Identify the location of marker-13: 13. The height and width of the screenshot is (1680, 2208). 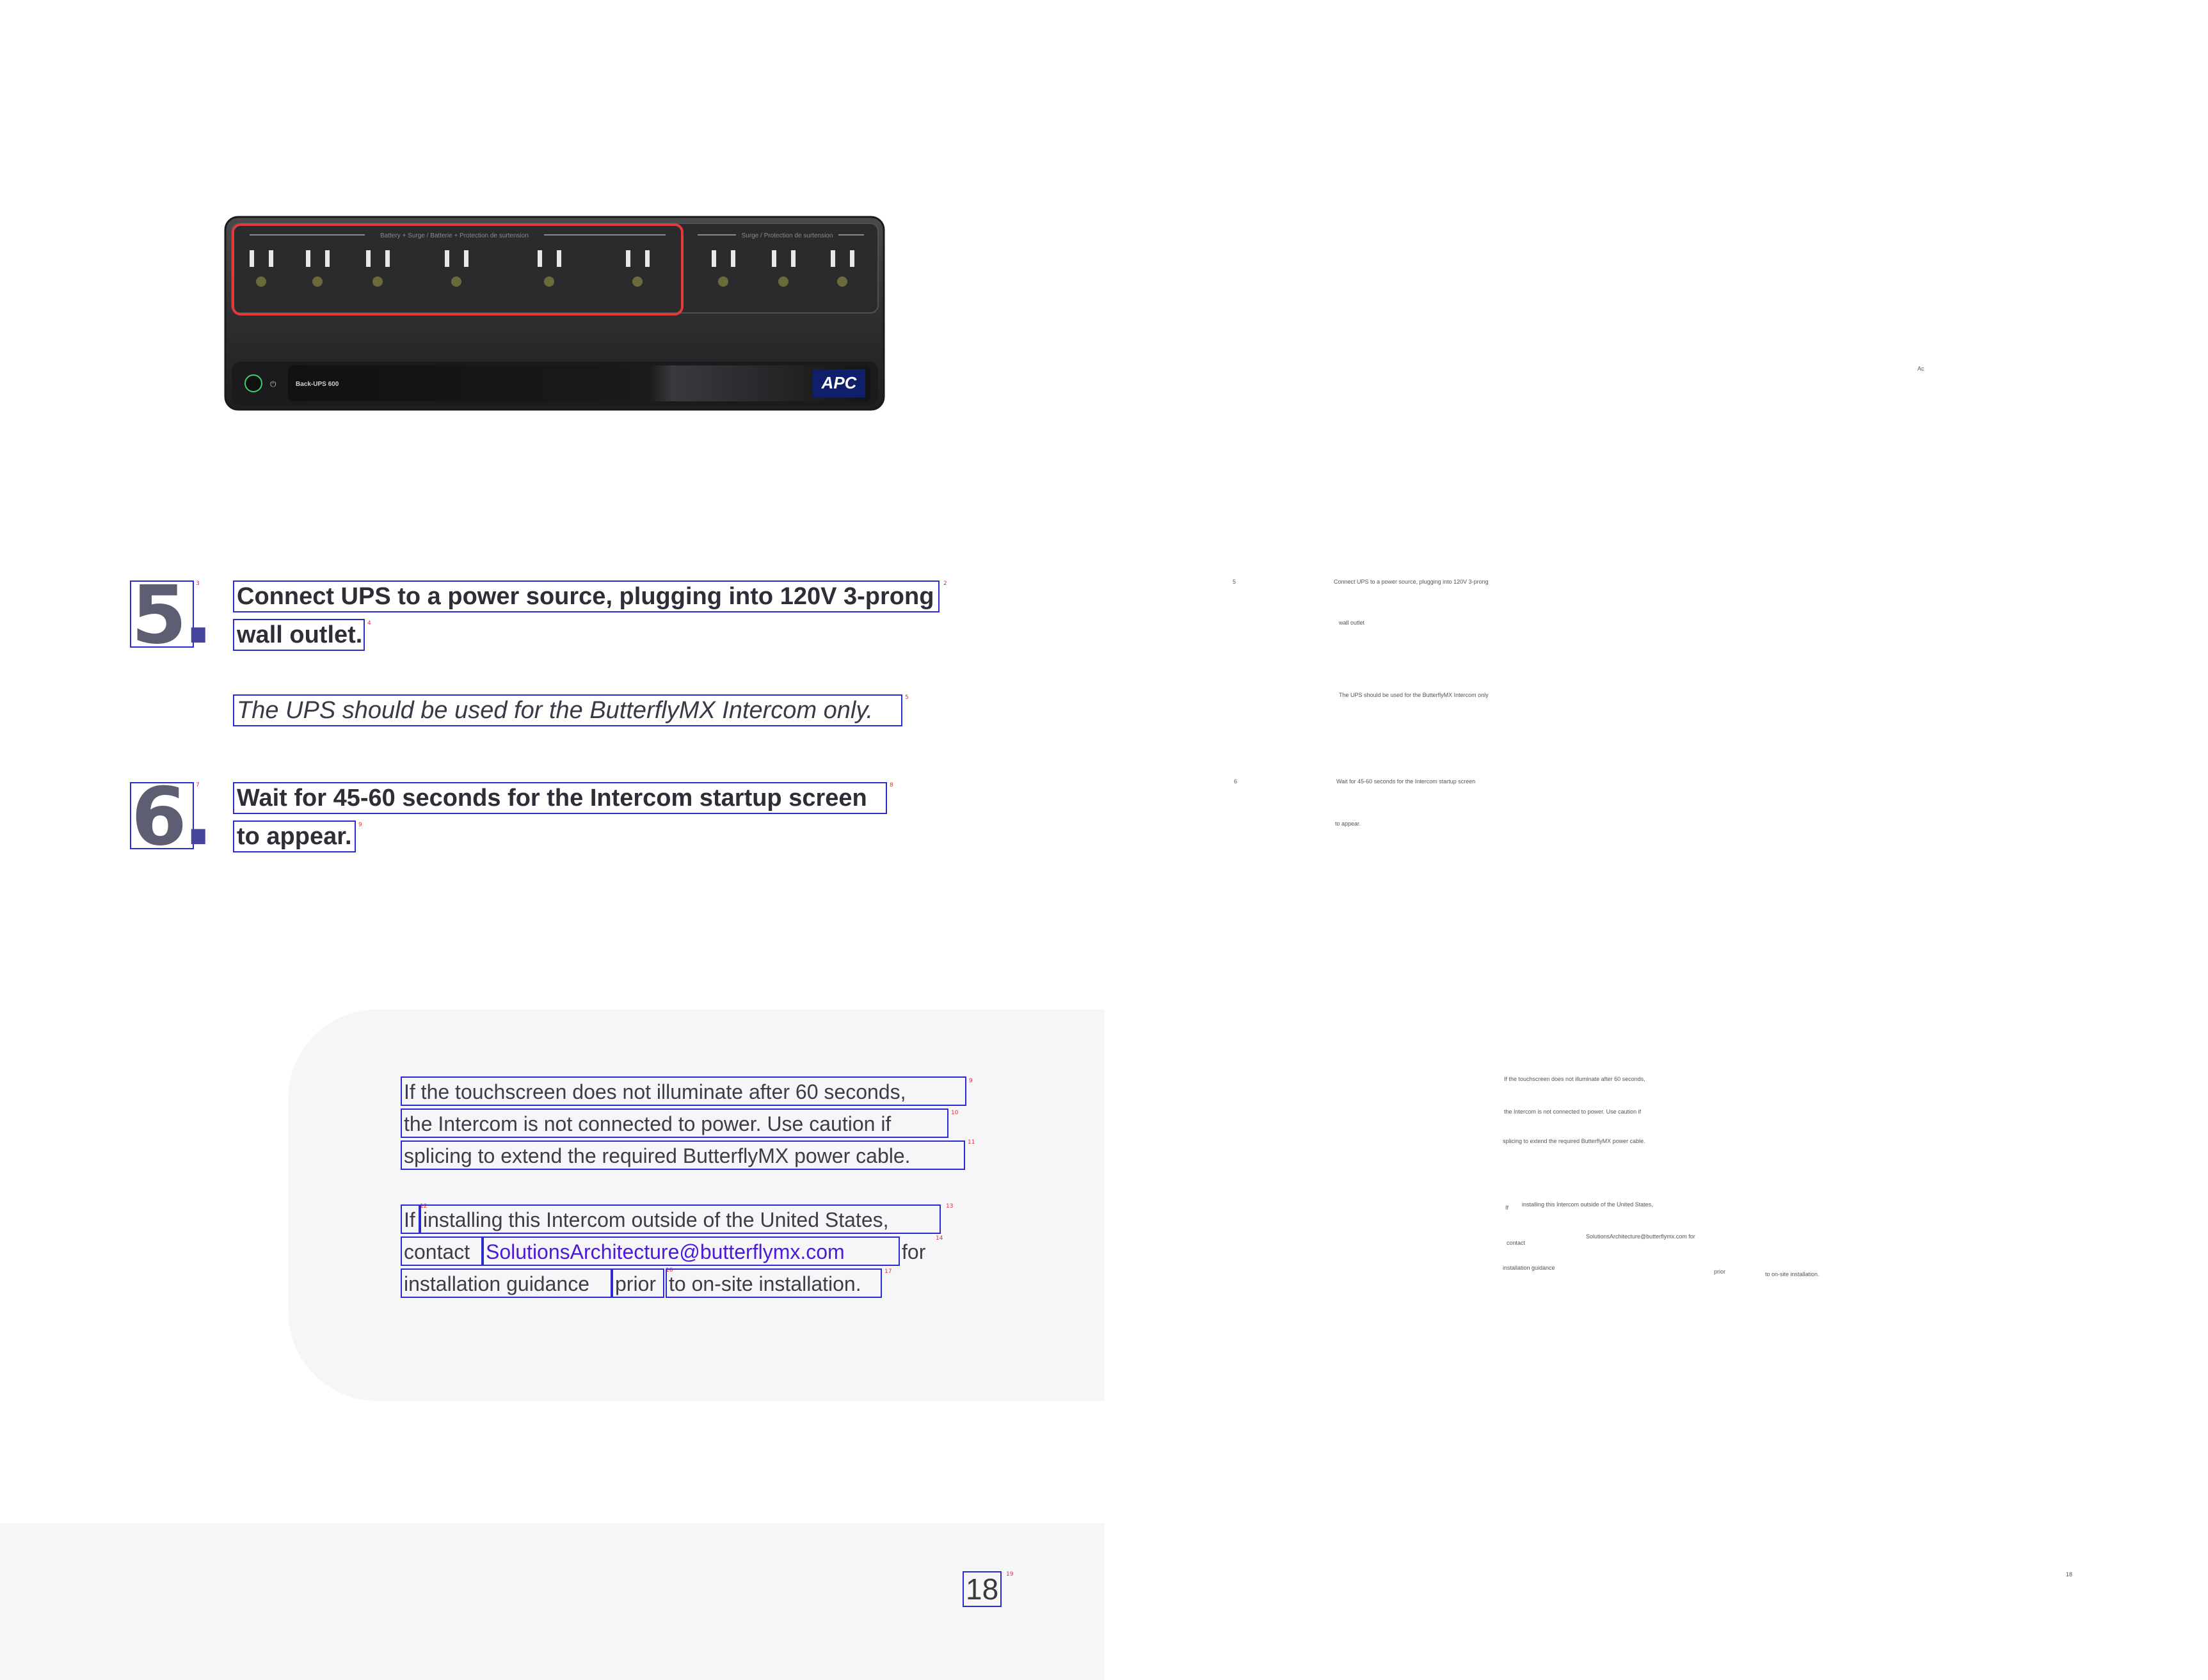
(950, 1206).